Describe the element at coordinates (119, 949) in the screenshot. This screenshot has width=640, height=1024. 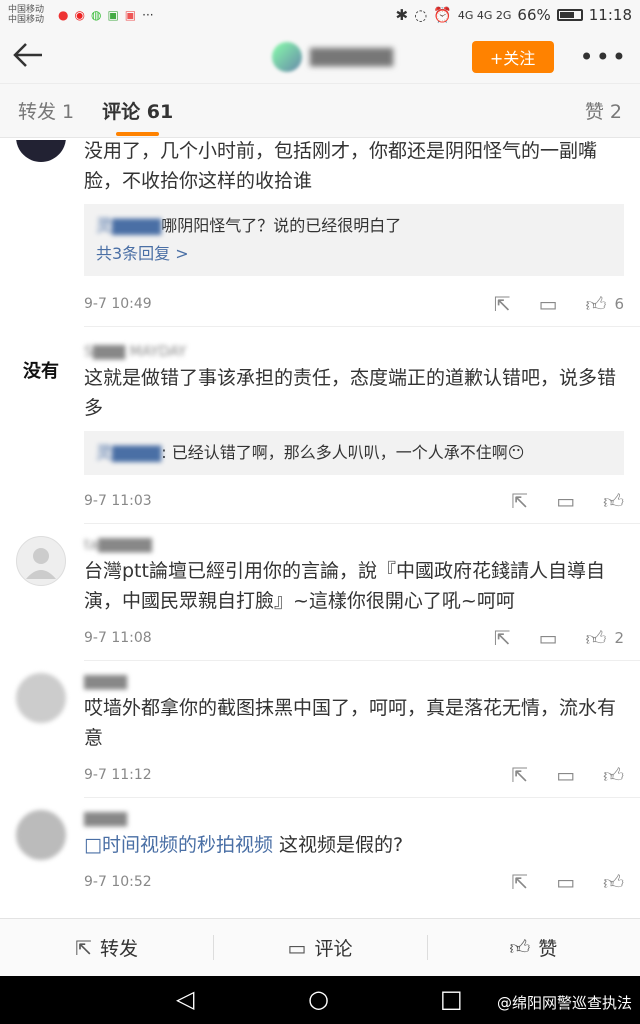
I see `repost-label: 转发` at that location.